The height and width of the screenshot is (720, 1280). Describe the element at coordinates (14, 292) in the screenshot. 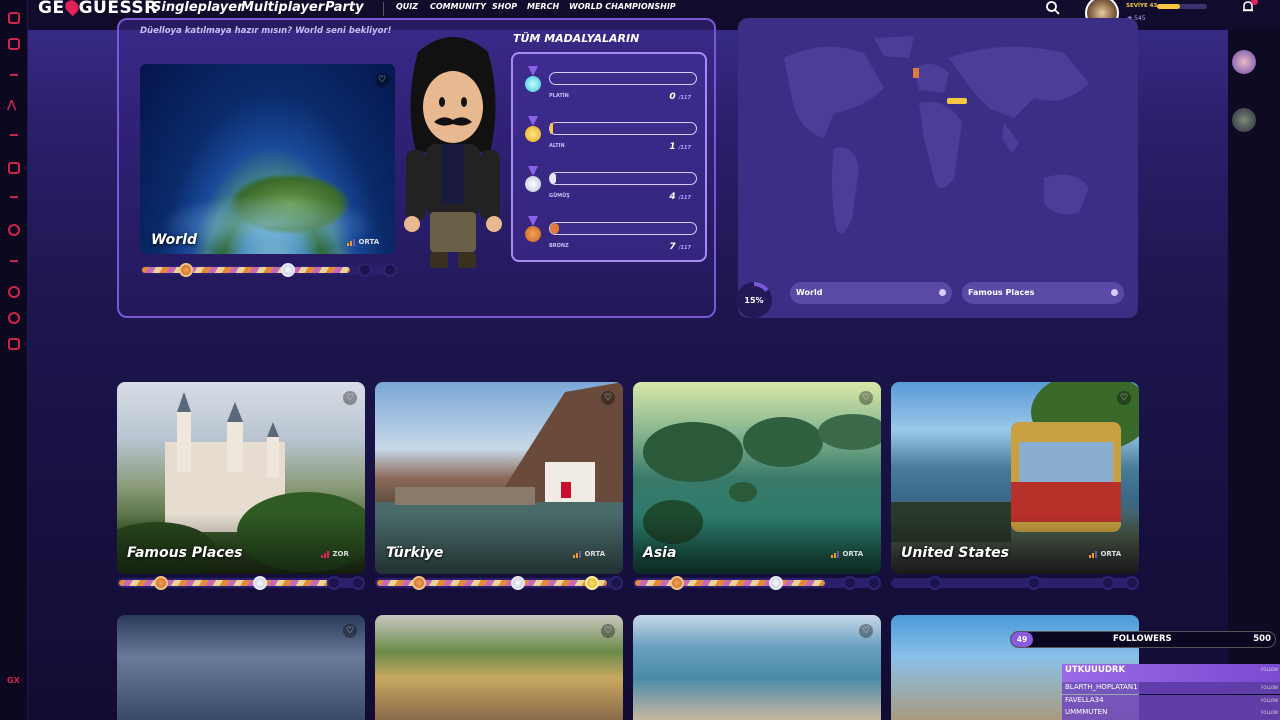

I see `clock-icon` at that location.